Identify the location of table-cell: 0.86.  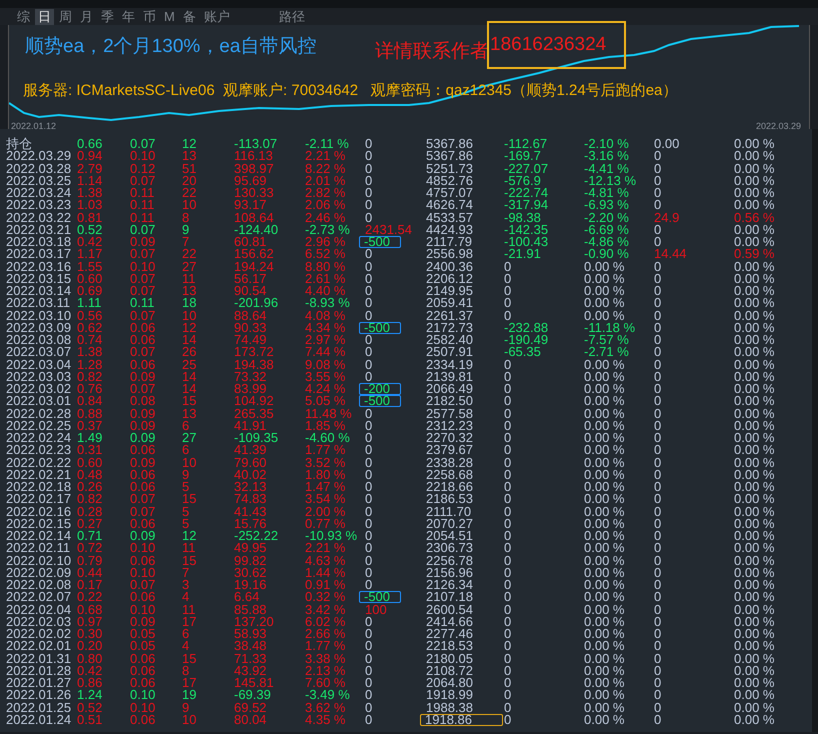
(89, 683).